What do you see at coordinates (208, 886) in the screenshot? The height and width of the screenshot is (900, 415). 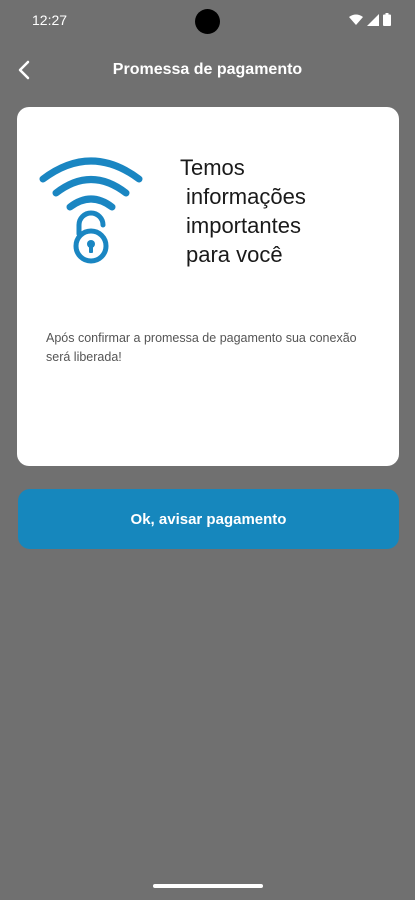 I see `home-indicator` at bounding box center [208, 886].